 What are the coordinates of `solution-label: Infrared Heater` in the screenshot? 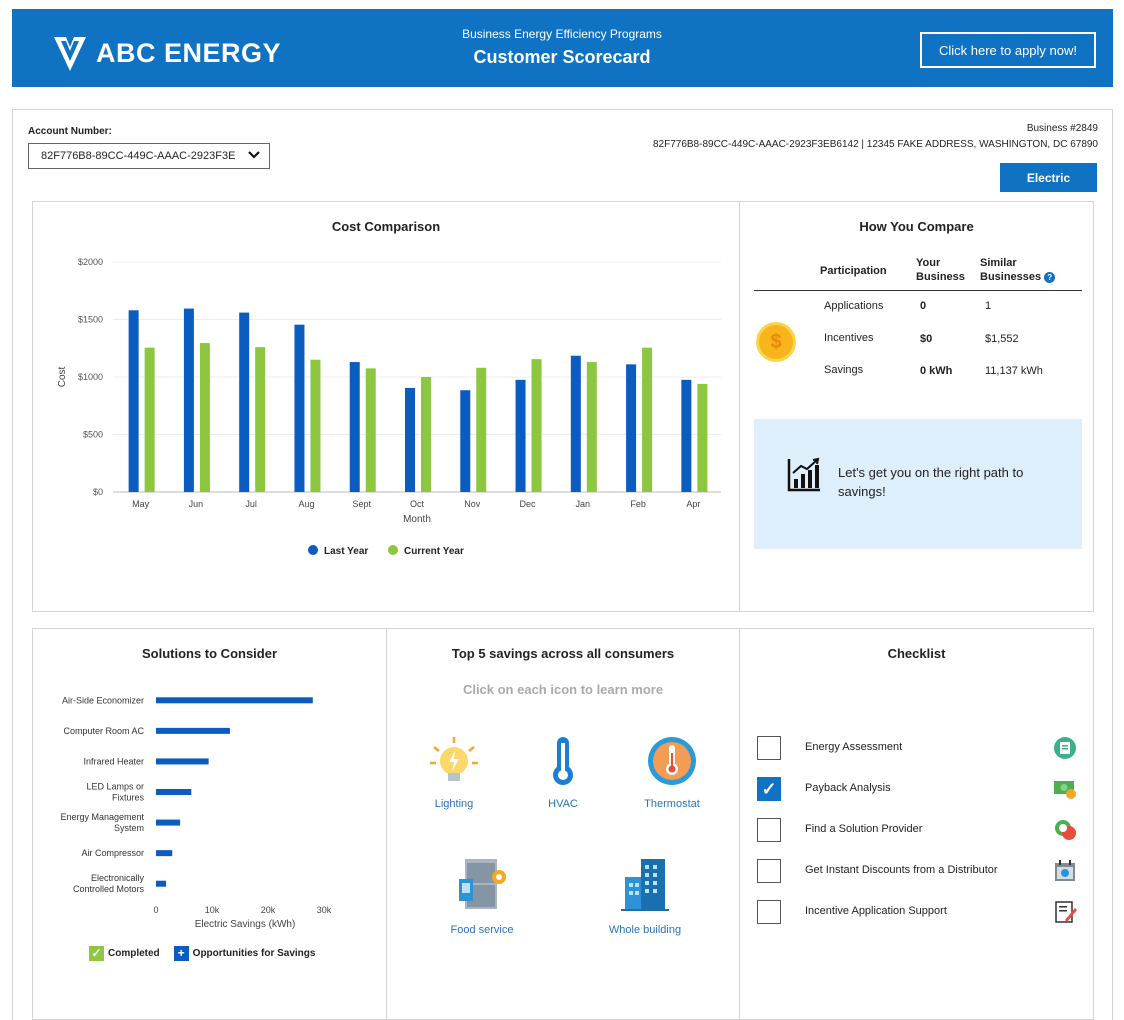 It's located at (113, 761).